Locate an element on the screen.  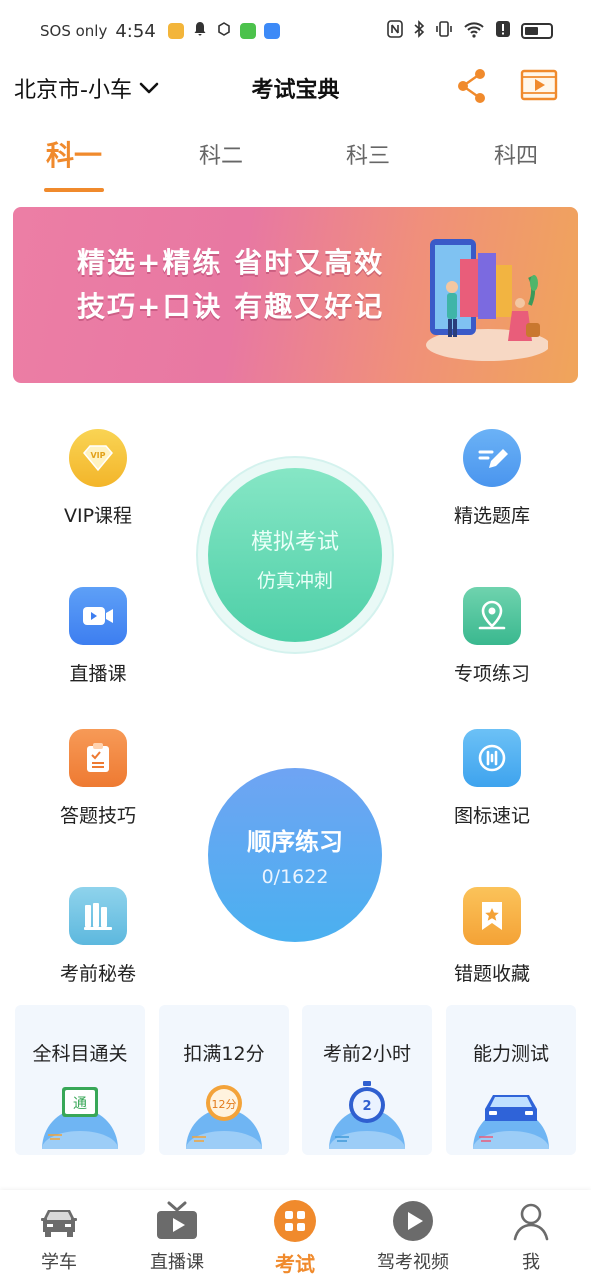
banner-line-1: 精选+精练 省时又高效 is located at coordinates (231, 262).